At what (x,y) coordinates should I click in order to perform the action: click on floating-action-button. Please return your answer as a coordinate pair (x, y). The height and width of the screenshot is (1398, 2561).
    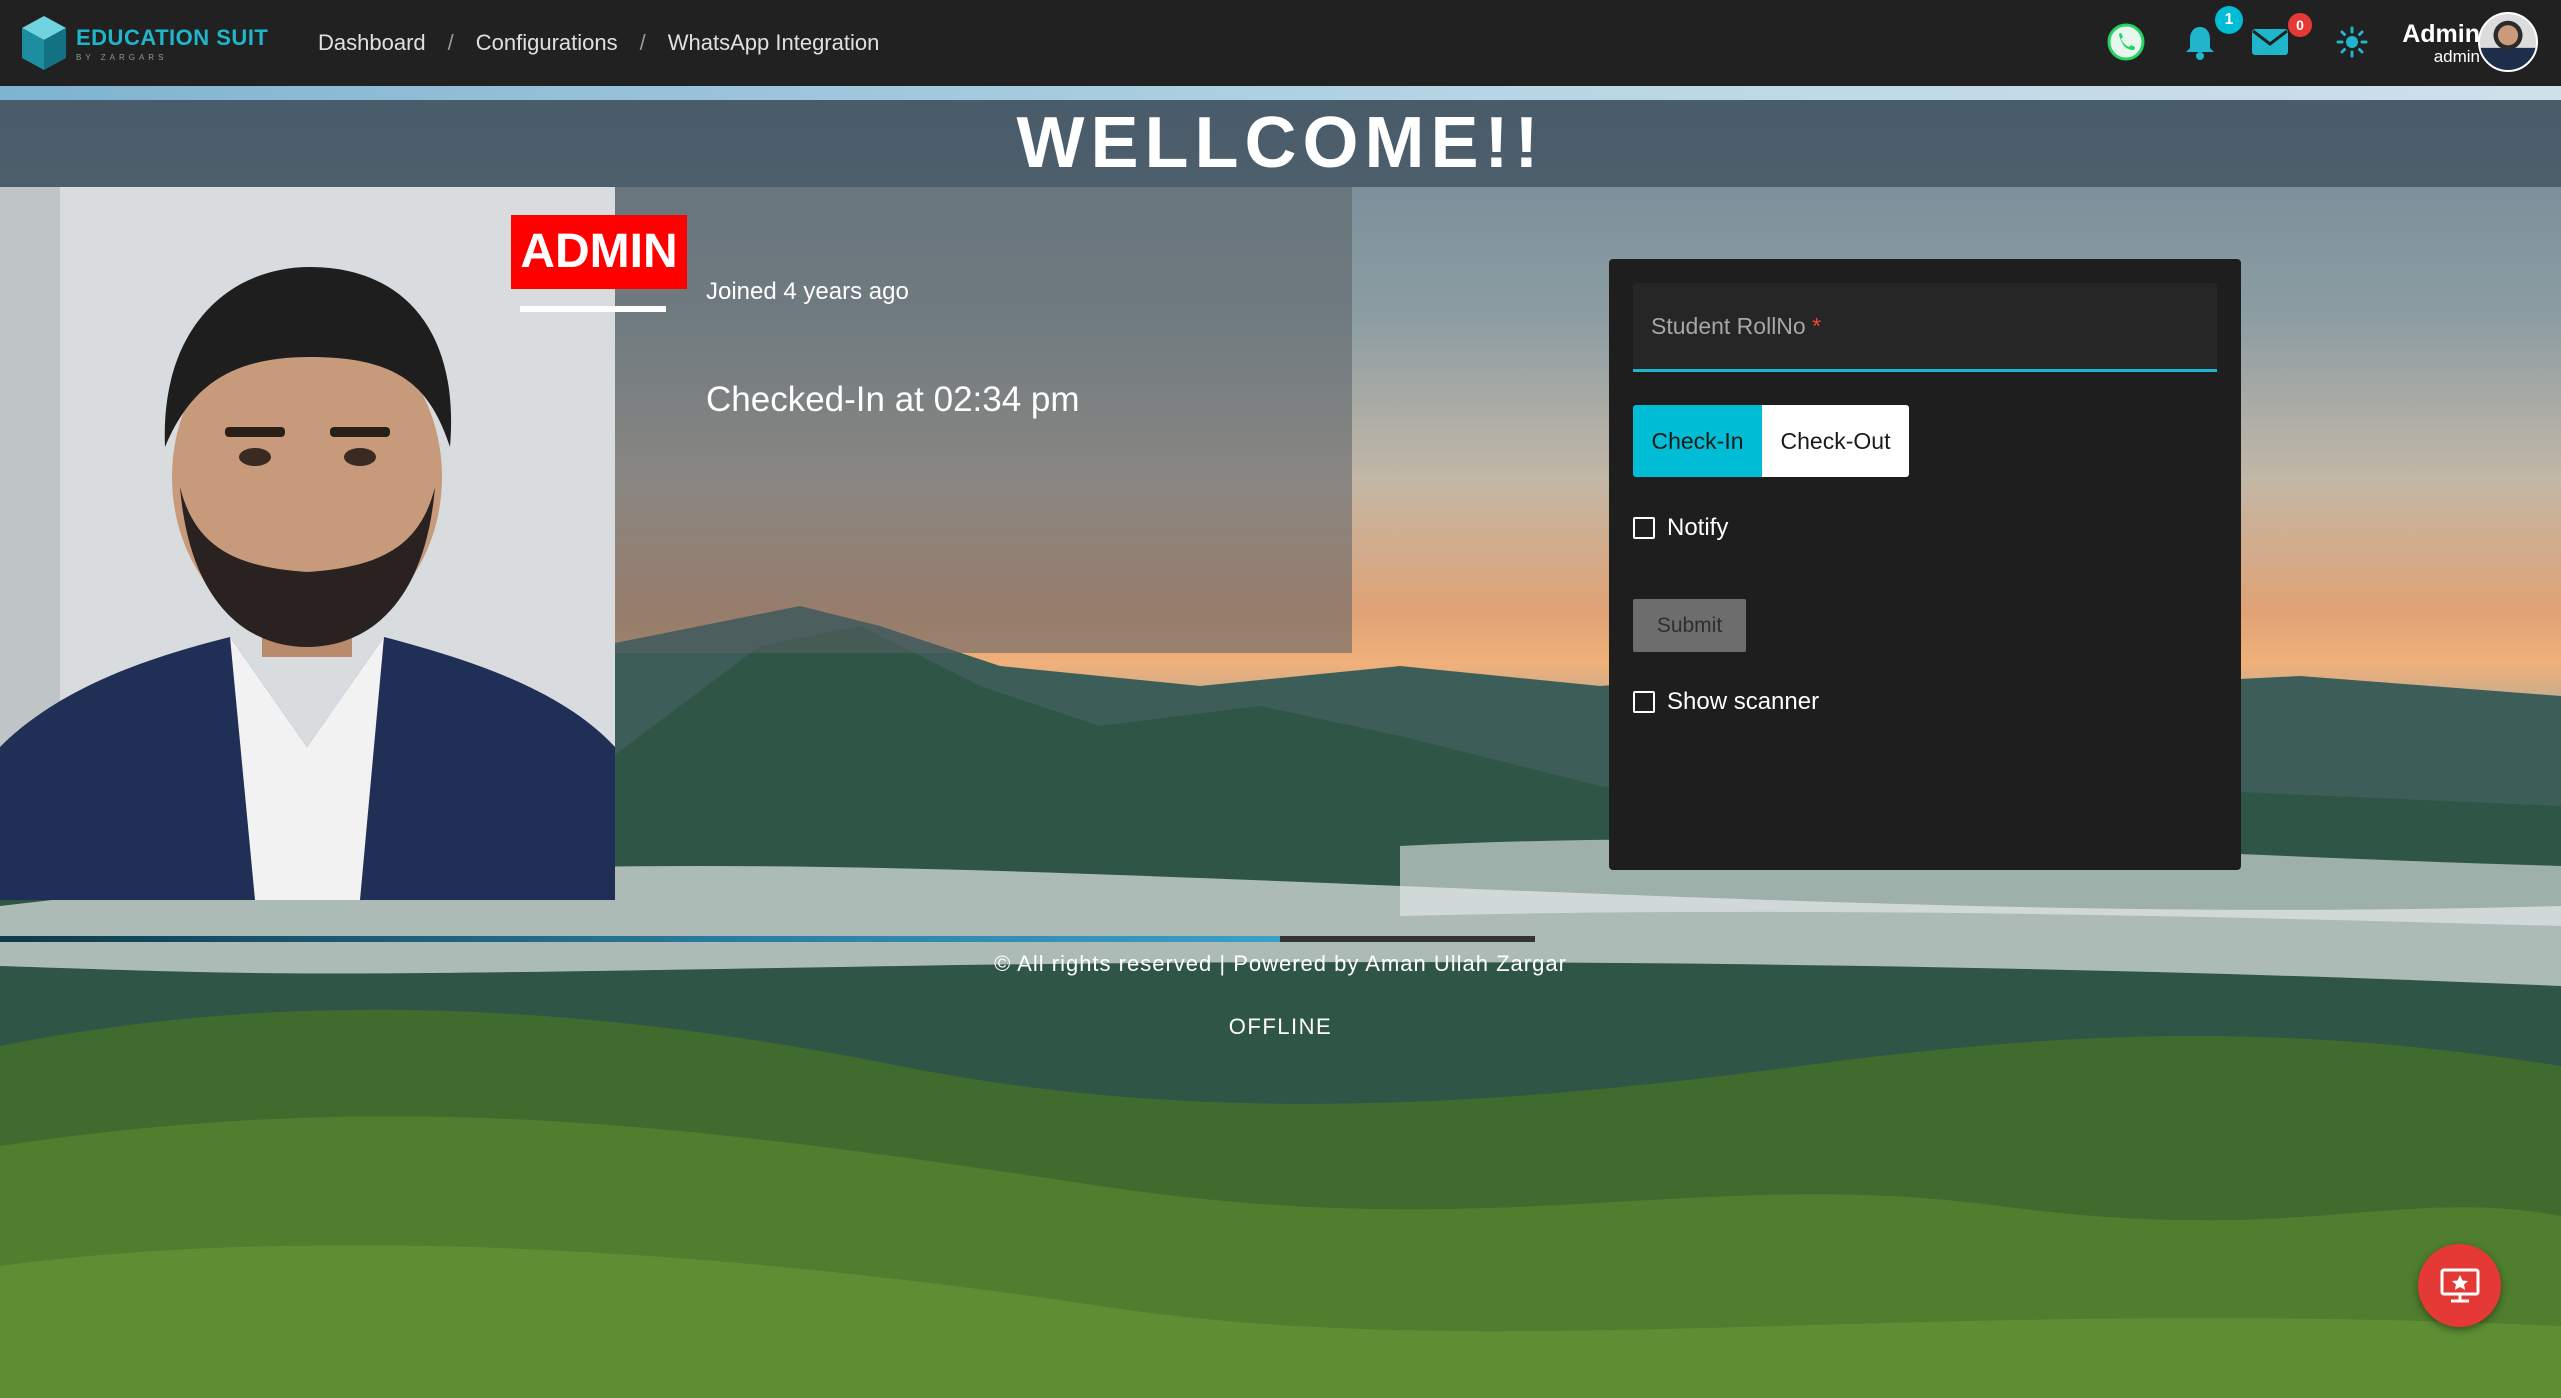
    Looking at the image, I should click on (2459, 1285).